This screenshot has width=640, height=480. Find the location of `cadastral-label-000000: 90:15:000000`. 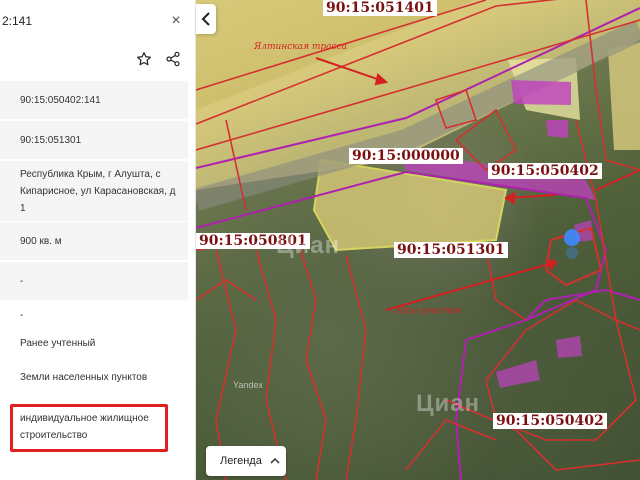

cadastral-label-000000: 90:15:000000 is located at coordinates (406, 156).